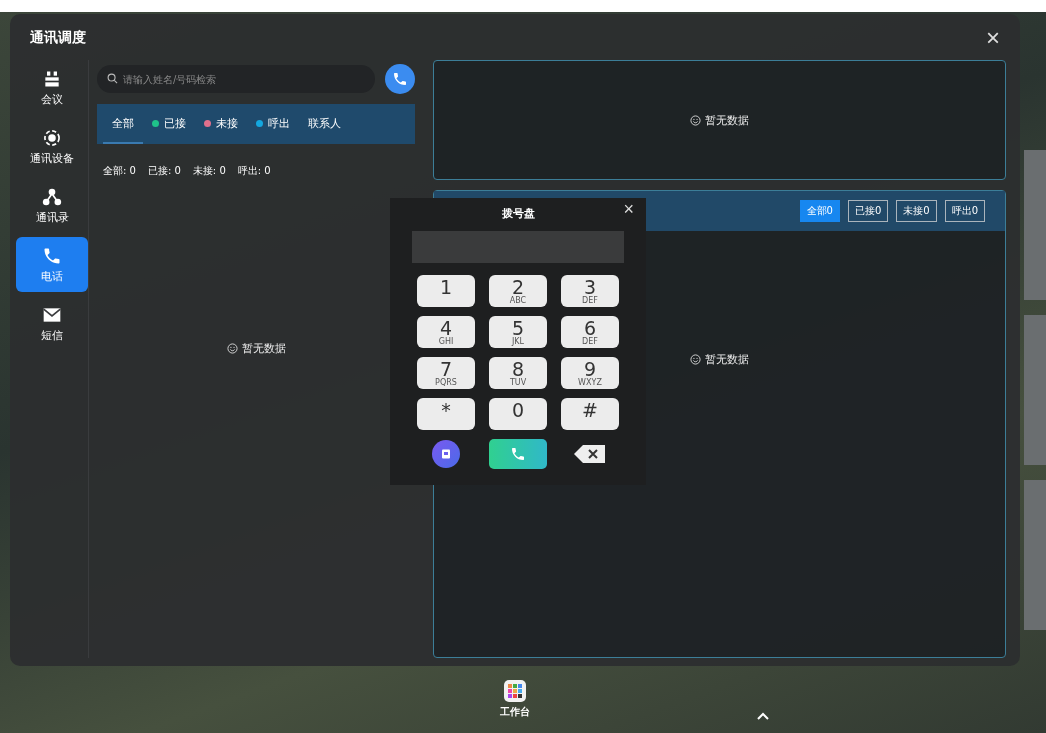  What do you see at coordinates (446, 291) in the screenshot?
I see `dial-key: 1` at bounding box center [446, 291].